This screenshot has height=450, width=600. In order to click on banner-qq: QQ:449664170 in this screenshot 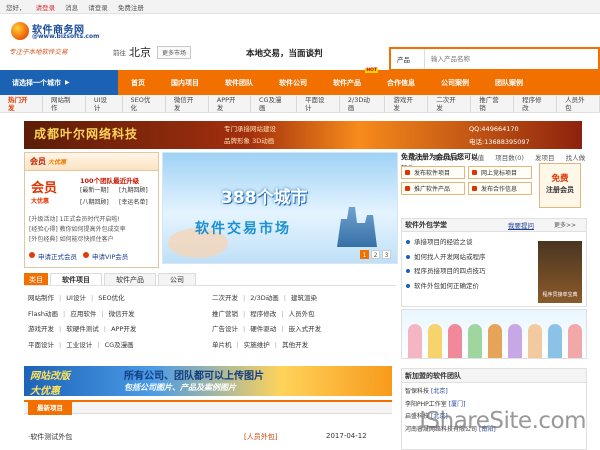, I will do `click(494, 129)`.